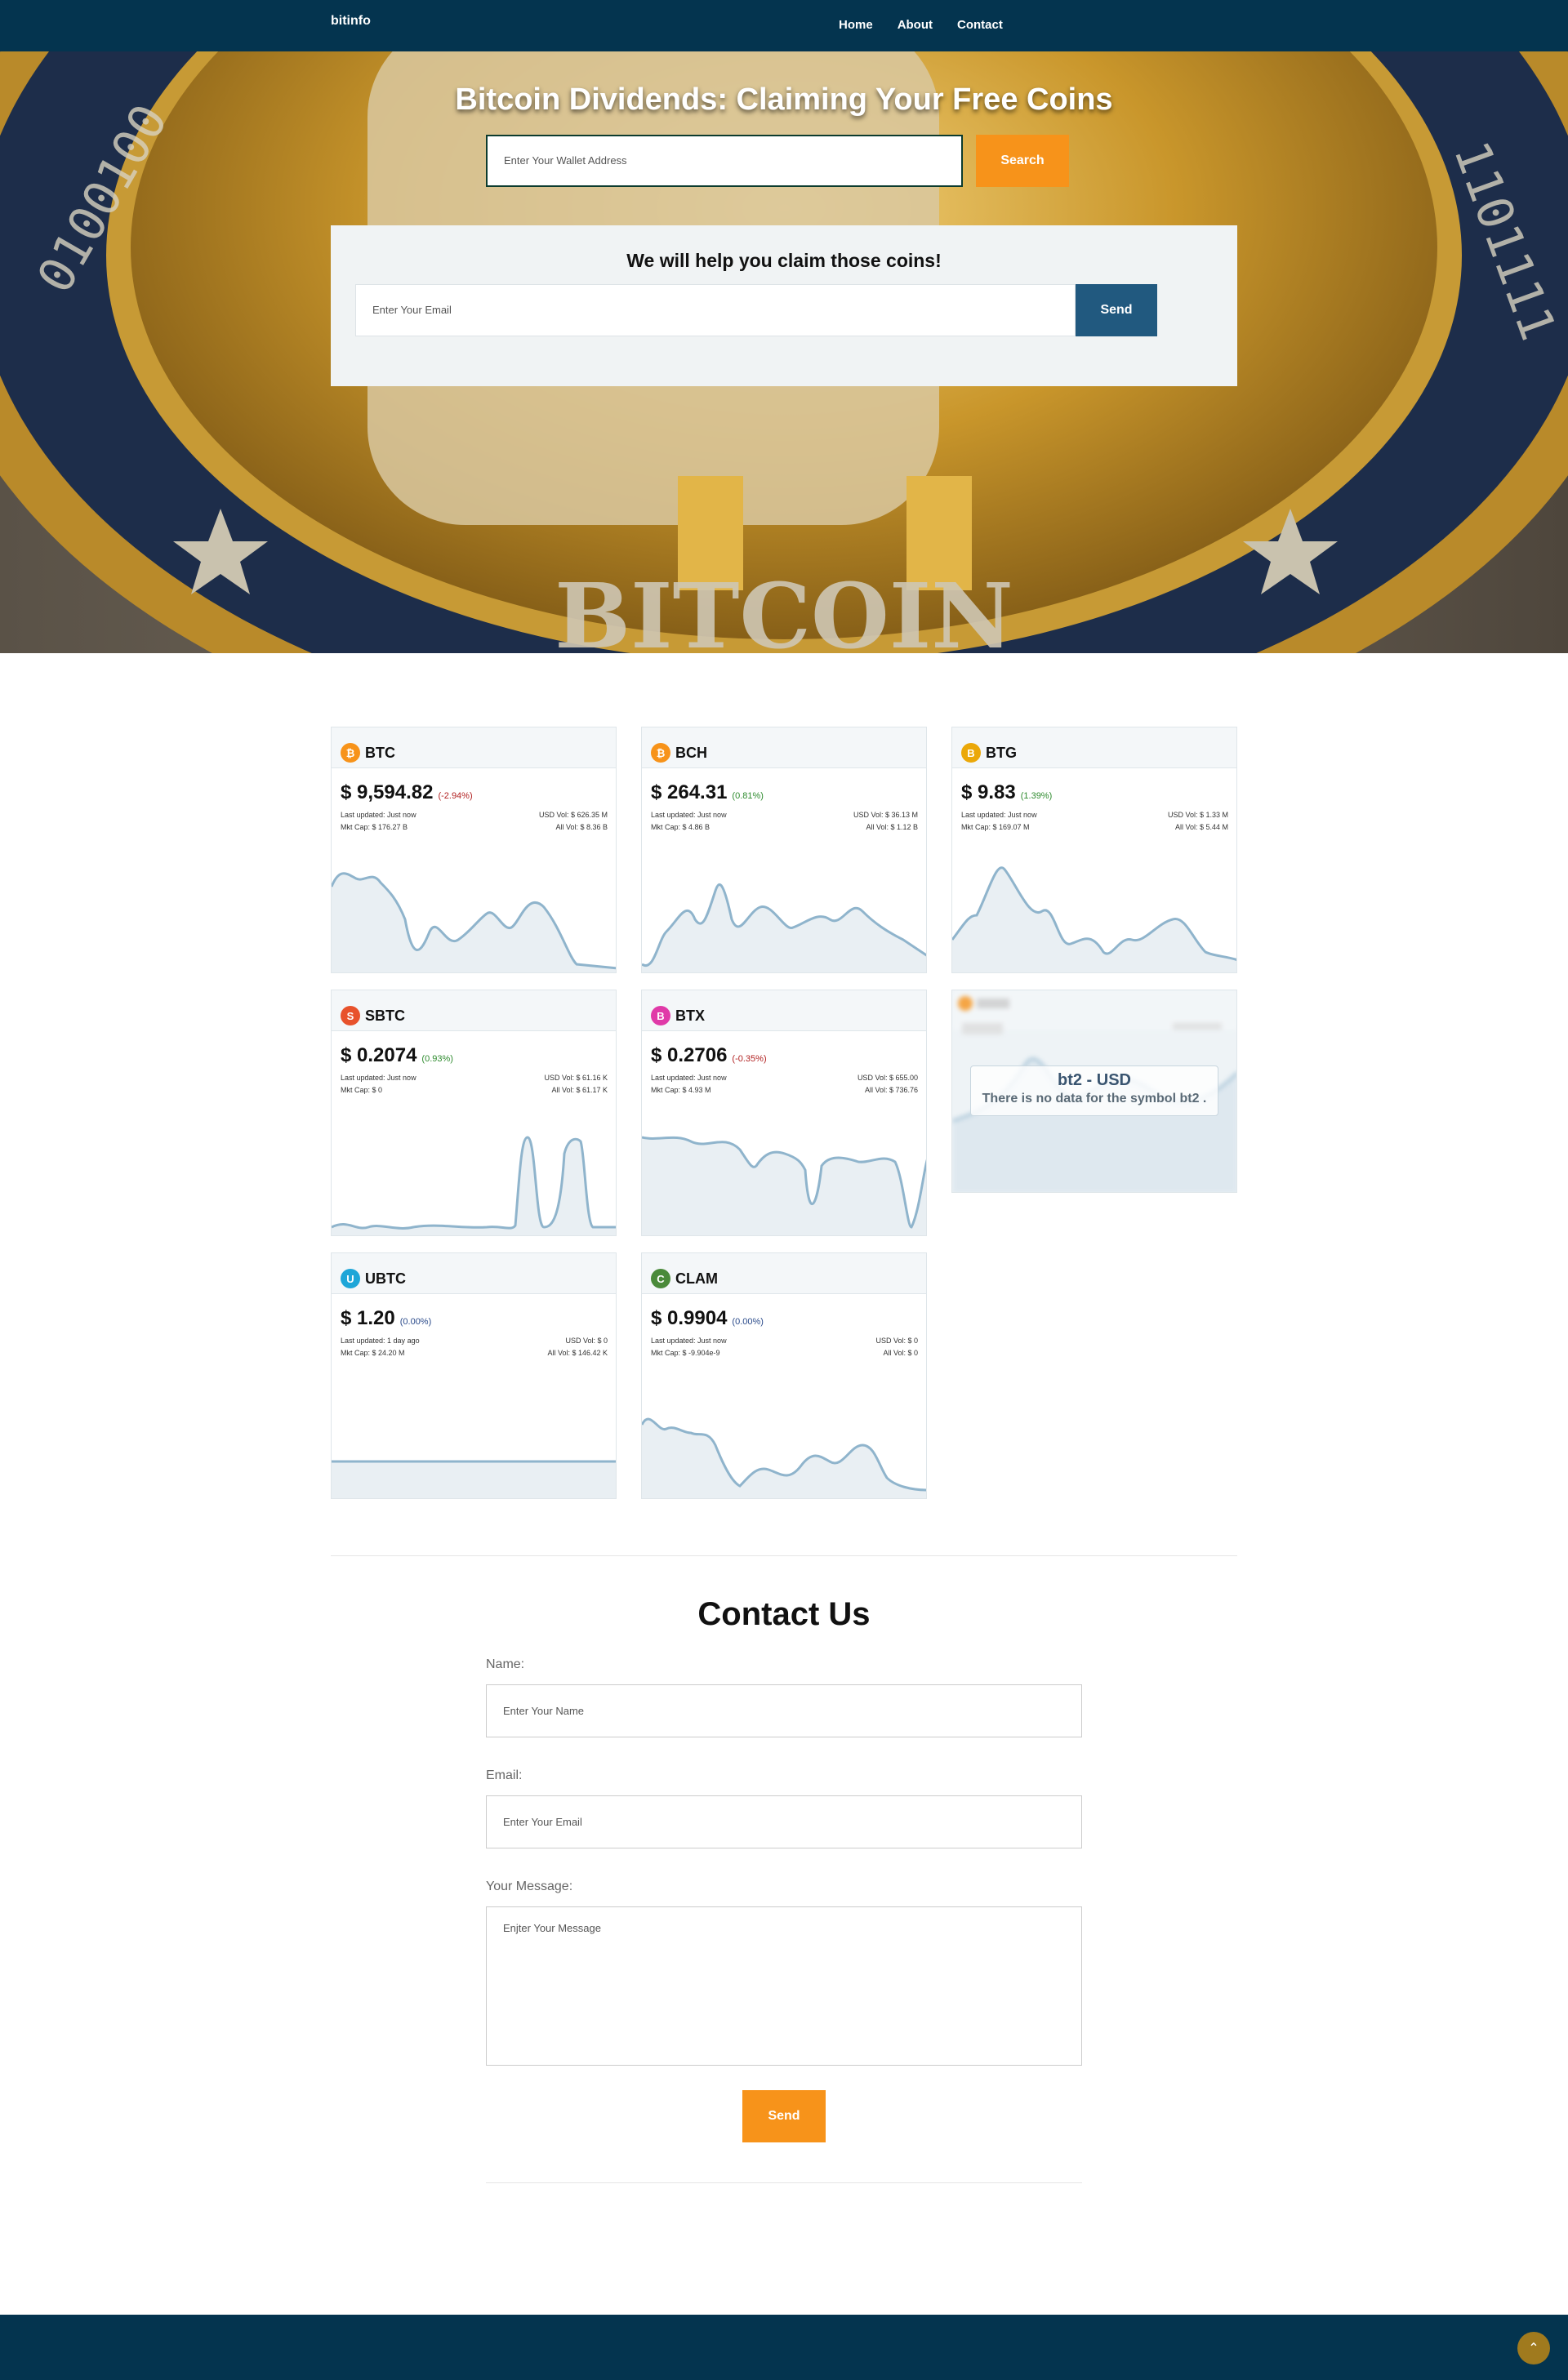  What do you see at coordinates (456, 796) in the screenshot?
I see `price-change: (-2.94%)` at bounding box center [456, 796].